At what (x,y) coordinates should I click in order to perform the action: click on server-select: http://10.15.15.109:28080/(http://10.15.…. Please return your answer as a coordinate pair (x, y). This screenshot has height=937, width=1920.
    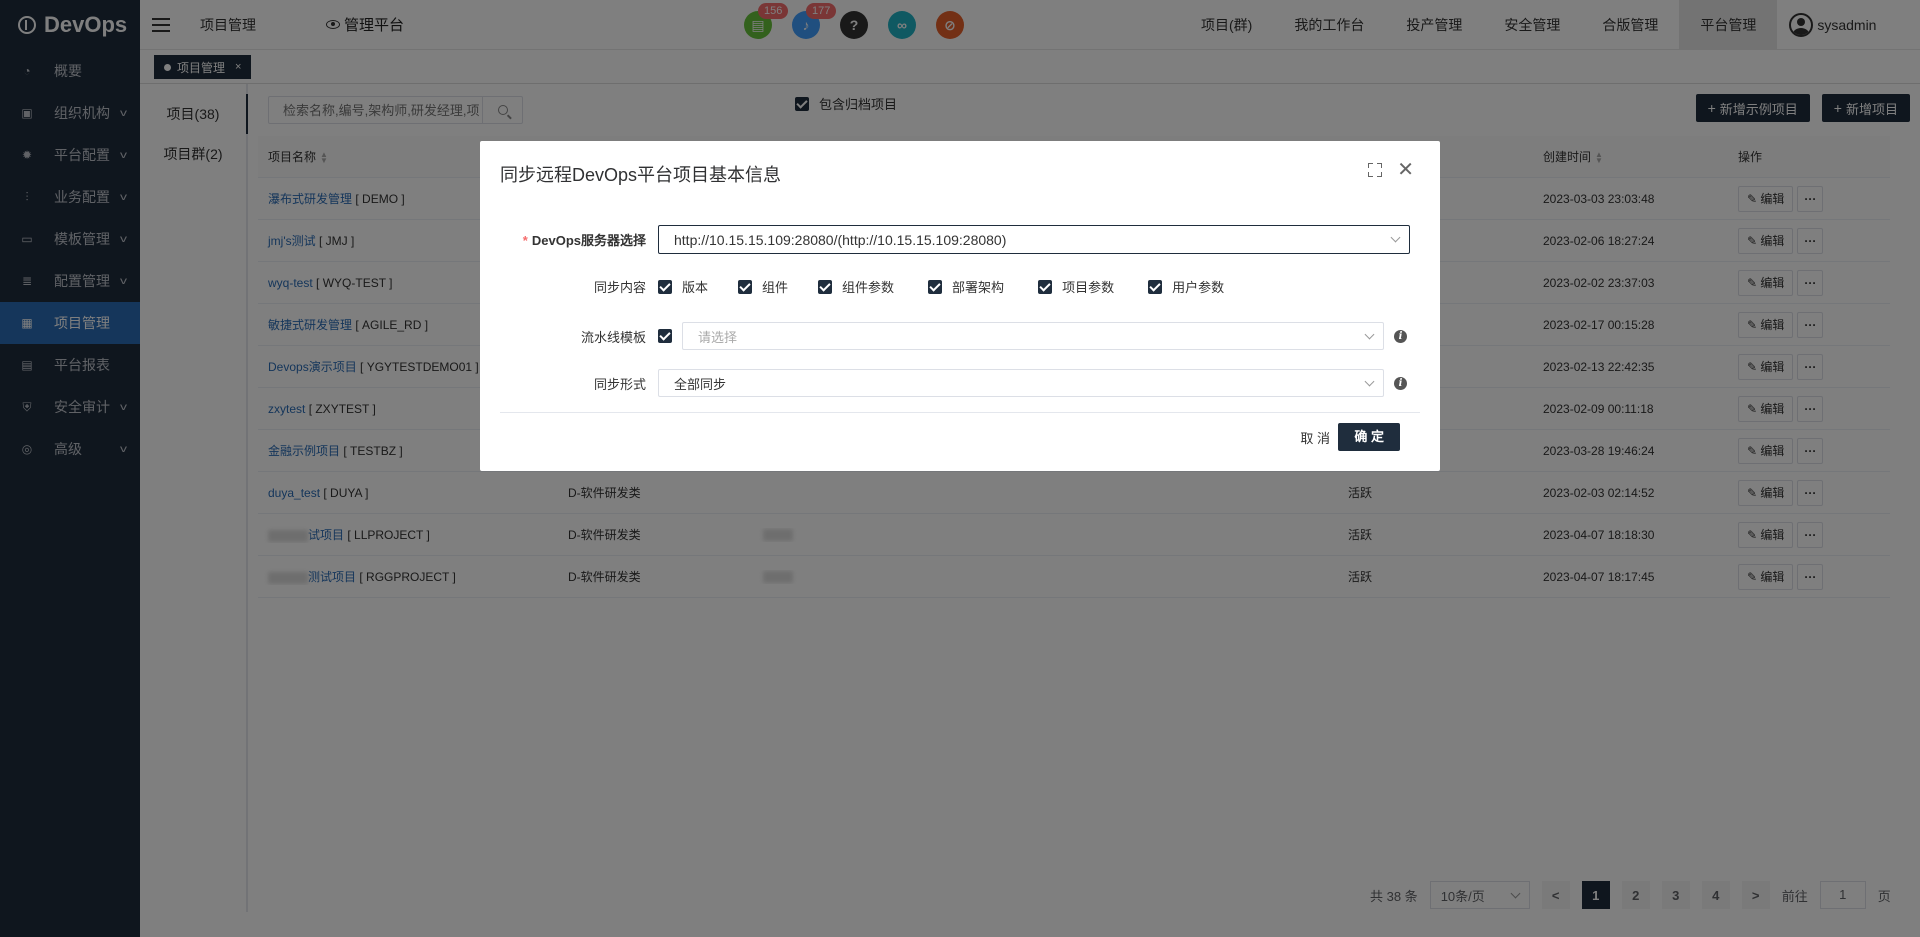
    Looking at the image, I should click on (1034, 239).